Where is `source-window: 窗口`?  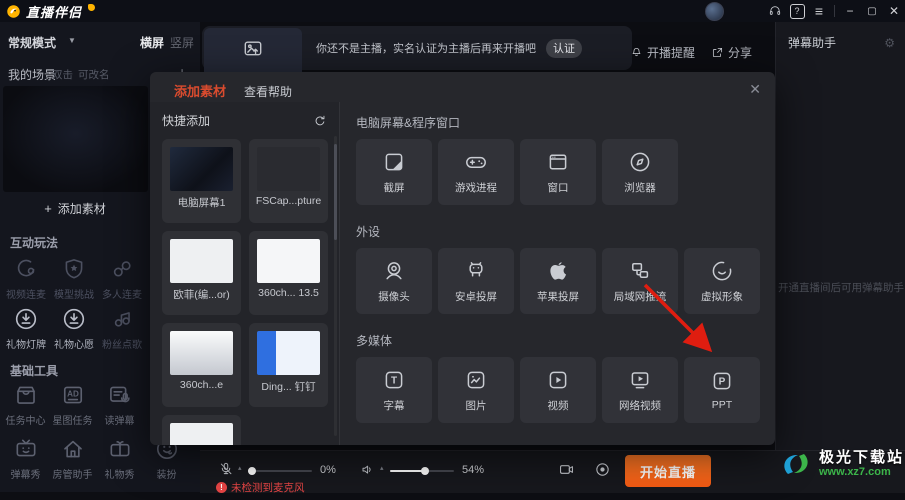
source-window: 窗口 is located at coordinates (558, 172).